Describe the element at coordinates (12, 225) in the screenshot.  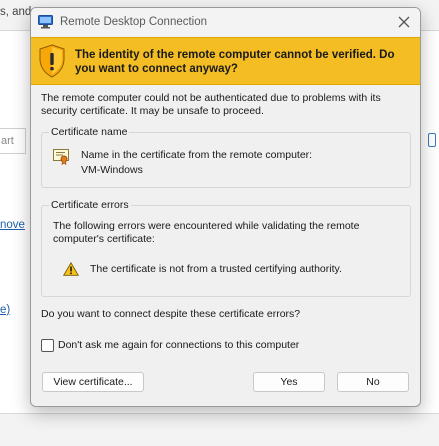
I see `background-link-move: nove` at that location.